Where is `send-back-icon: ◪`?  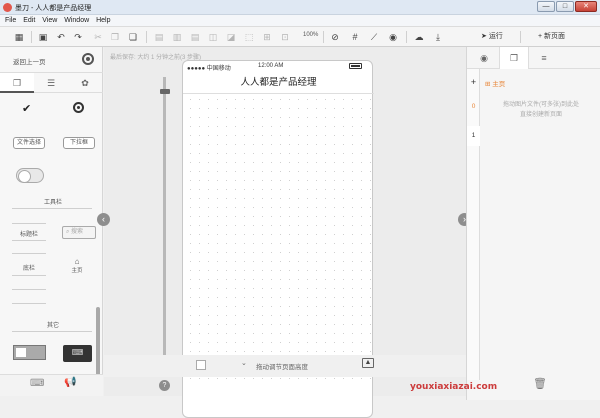
send-back-icon: ◪ is located at coordinates (231, 37).